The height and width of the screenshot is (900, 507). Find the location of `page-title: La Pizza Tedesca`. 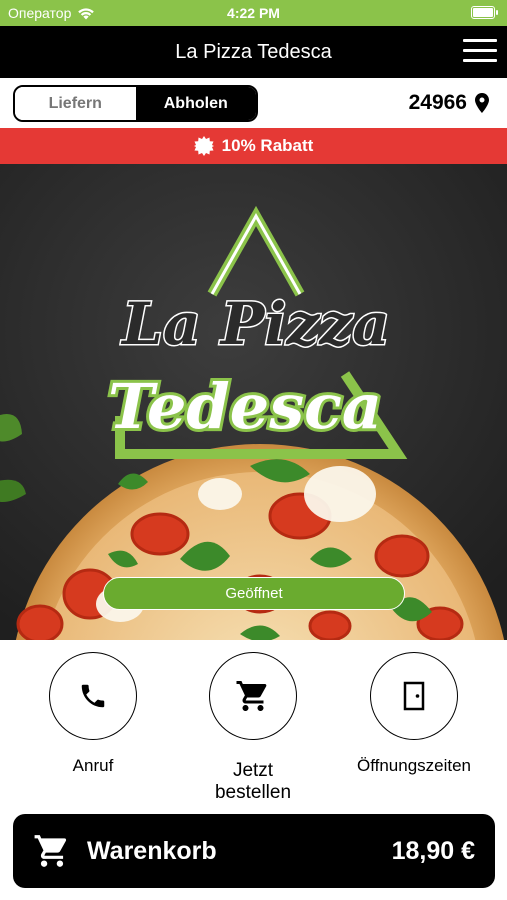

page-title: La Pizza Tedesca is located at coordinates (253, 52).